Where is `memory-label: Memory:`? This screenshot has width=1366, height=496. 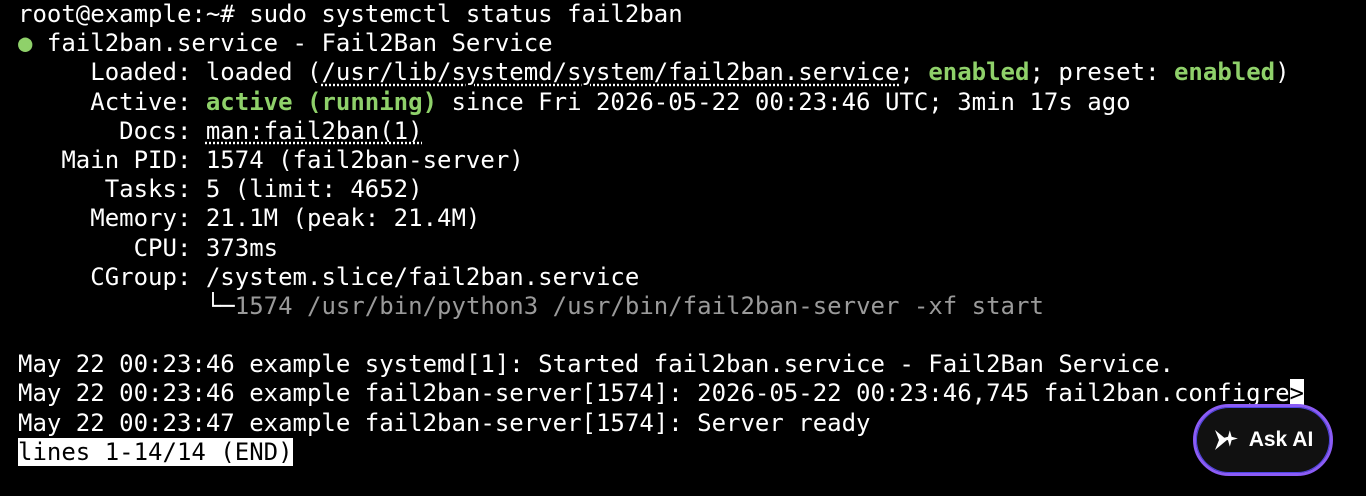
memory-label: Memory: is located at coordinates (112, 218).